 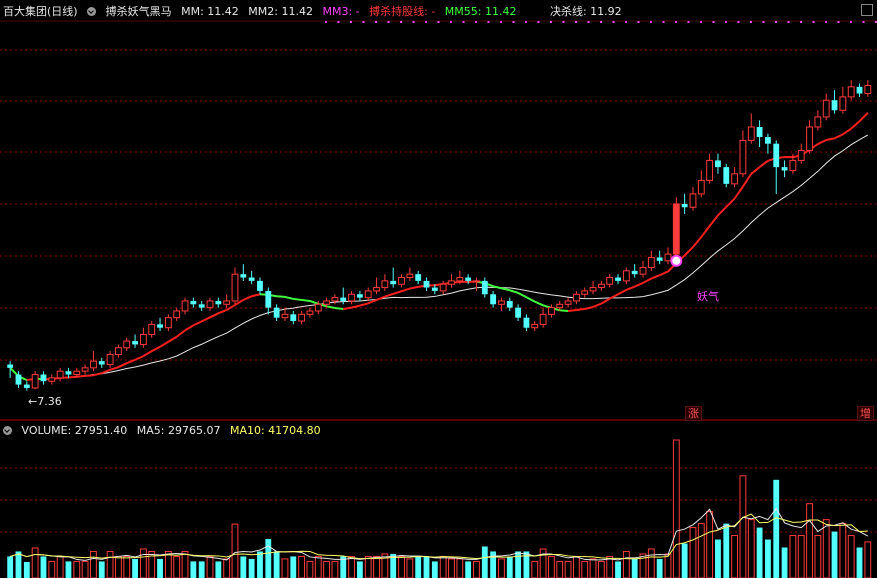 I want to click on signal-marker, so click(x=676, y=260).